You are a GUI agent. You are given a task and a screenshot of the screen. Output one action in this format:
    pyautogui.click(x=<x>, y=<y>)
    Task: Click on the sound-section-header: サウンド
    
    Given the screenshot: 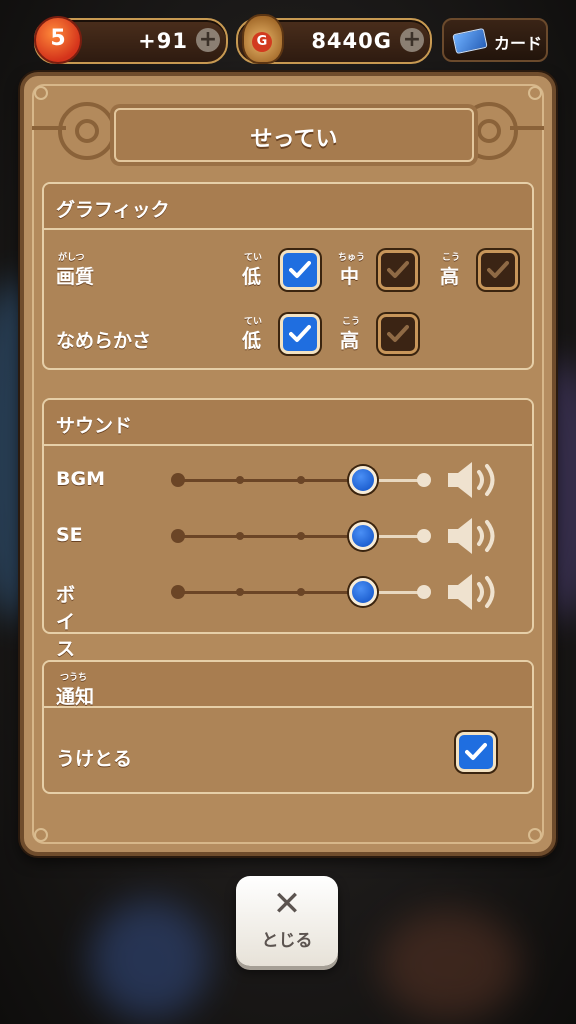 What is the action you would take?
    pyautogui.click(x=288, y=423)
    